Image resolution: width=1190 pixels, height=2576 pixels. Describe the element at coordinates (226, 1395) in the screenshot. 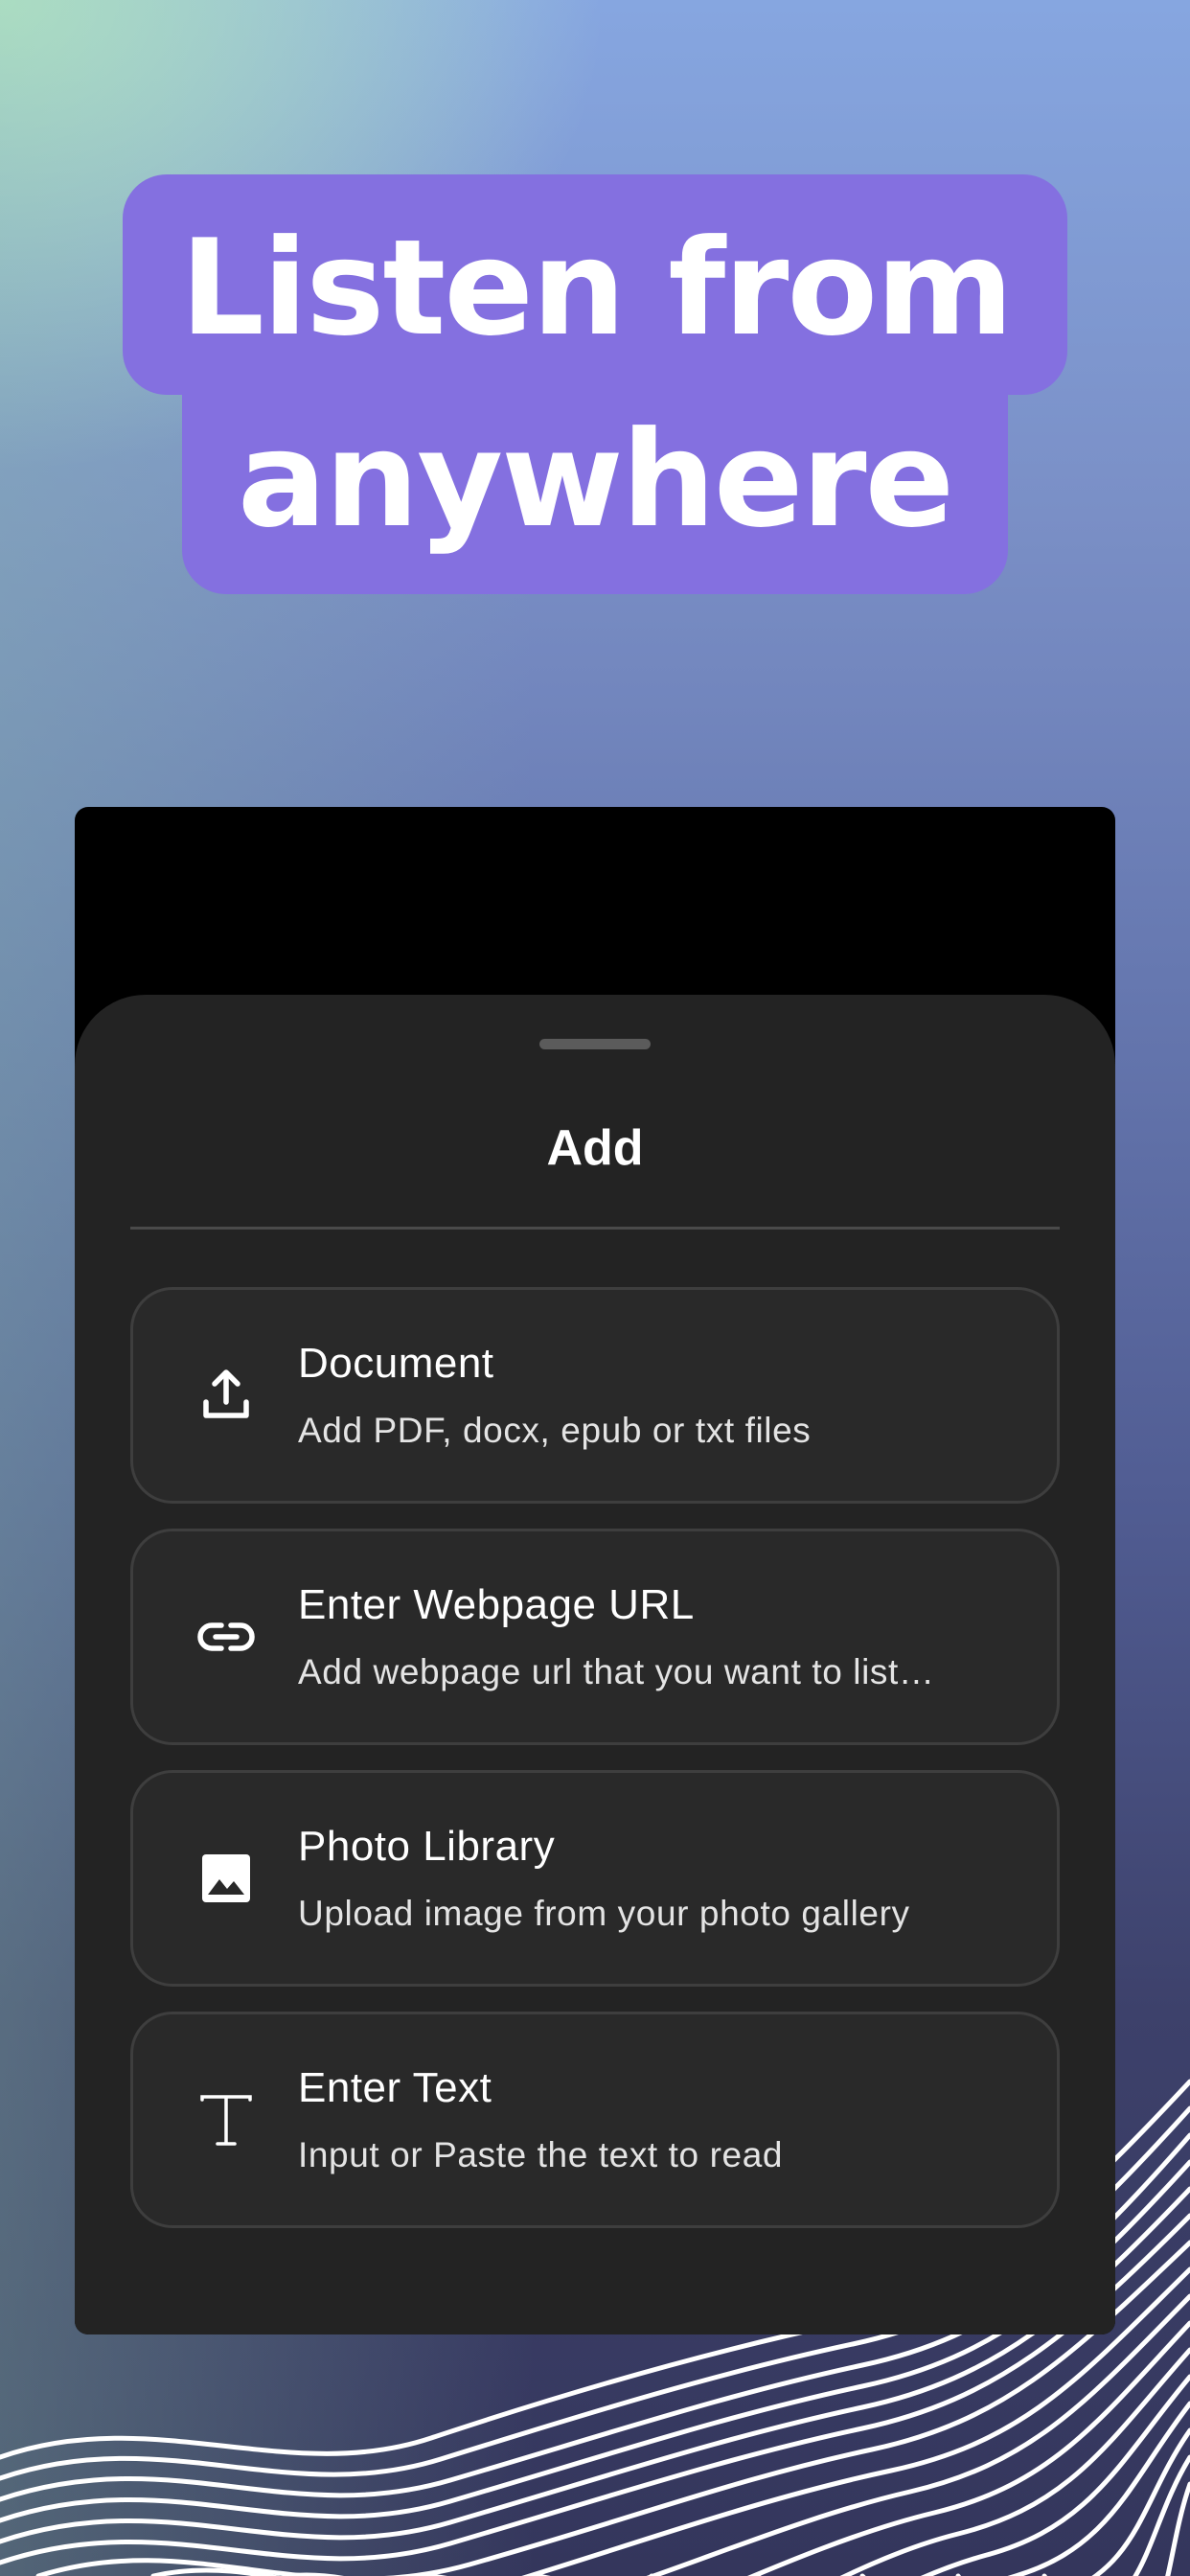

I see `upload-icon` at that location.